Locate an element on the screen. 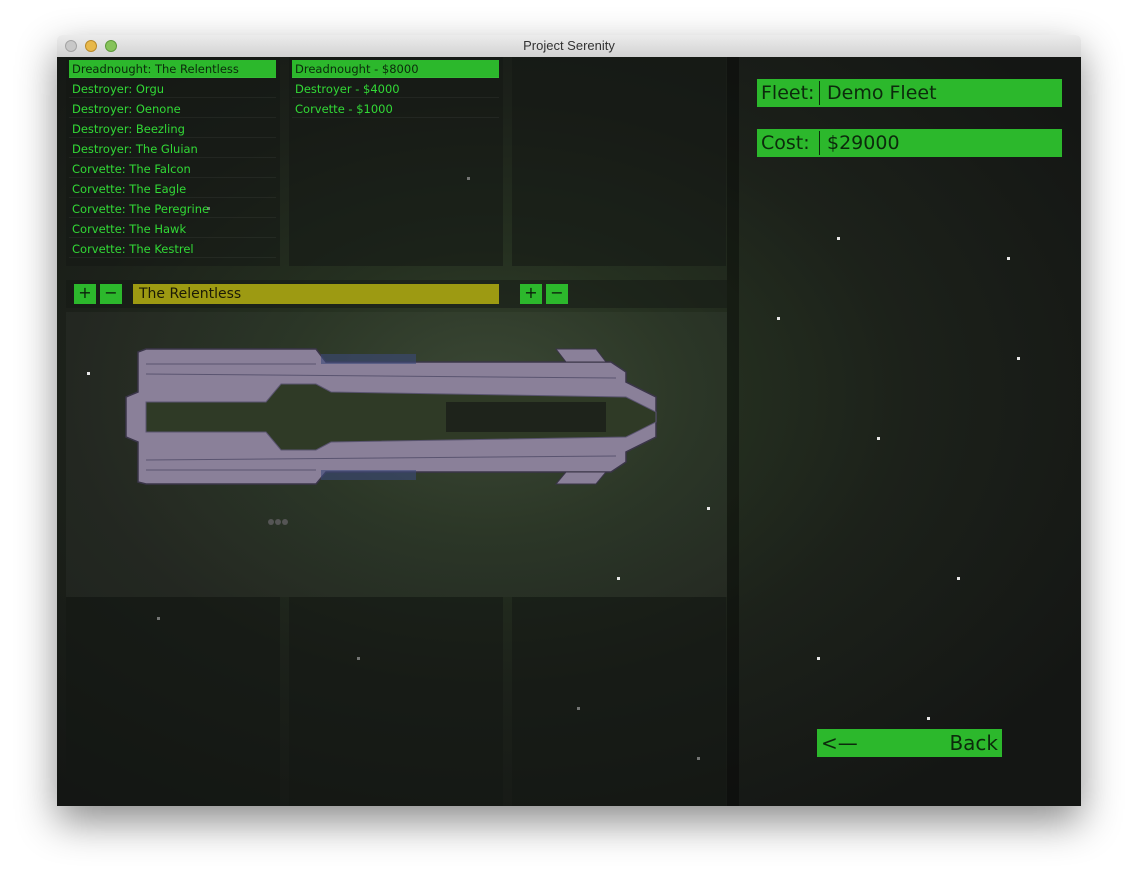 Image resolution: width=1138 pixels, height=886 pixels. ship-list-item: Destroyer: Oenone is located at coordinates (172, 109).